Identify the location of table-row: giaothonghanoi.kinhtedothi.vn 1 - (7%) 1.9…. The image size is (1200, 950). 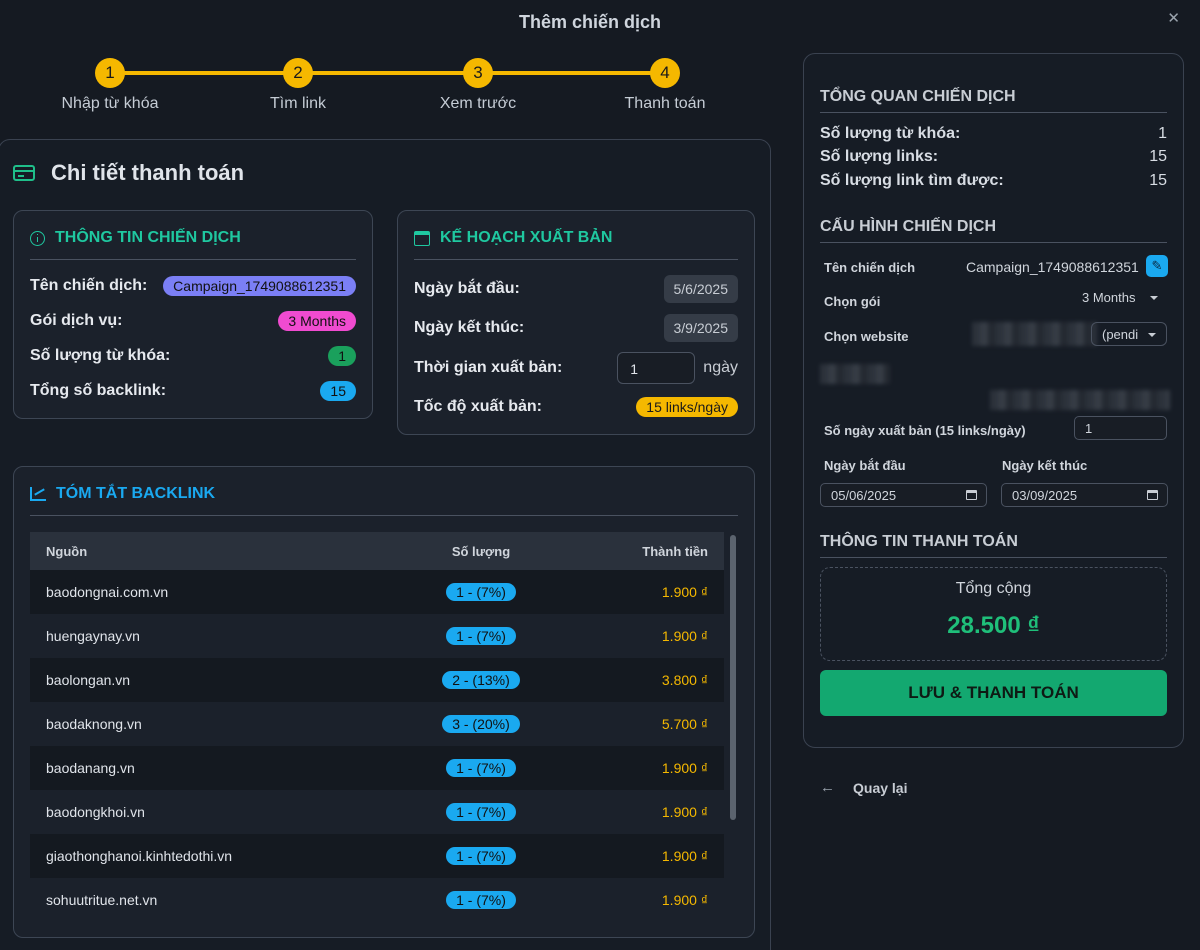
(377, 856).